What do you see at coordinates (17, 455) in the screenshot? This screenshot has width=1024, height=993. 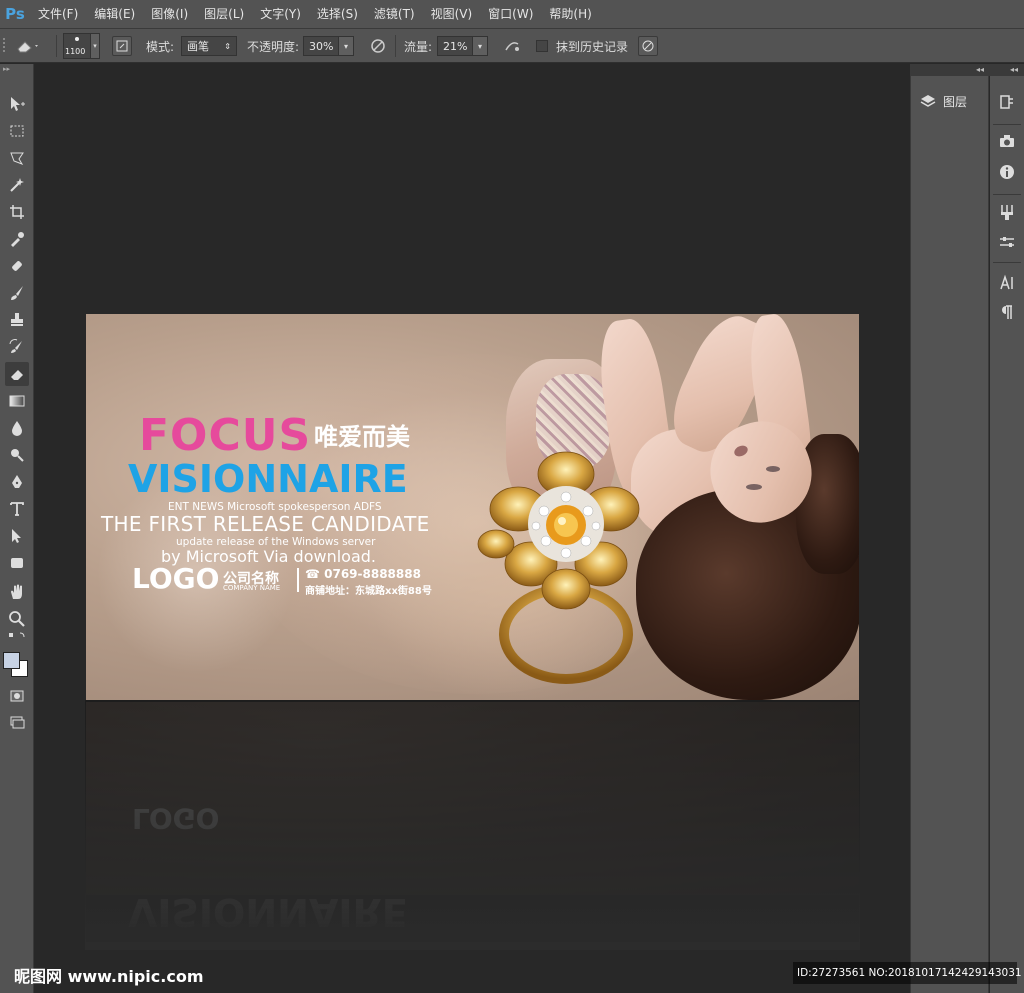 I see `dodge-tool-icon` at bounding box center [17, 455].